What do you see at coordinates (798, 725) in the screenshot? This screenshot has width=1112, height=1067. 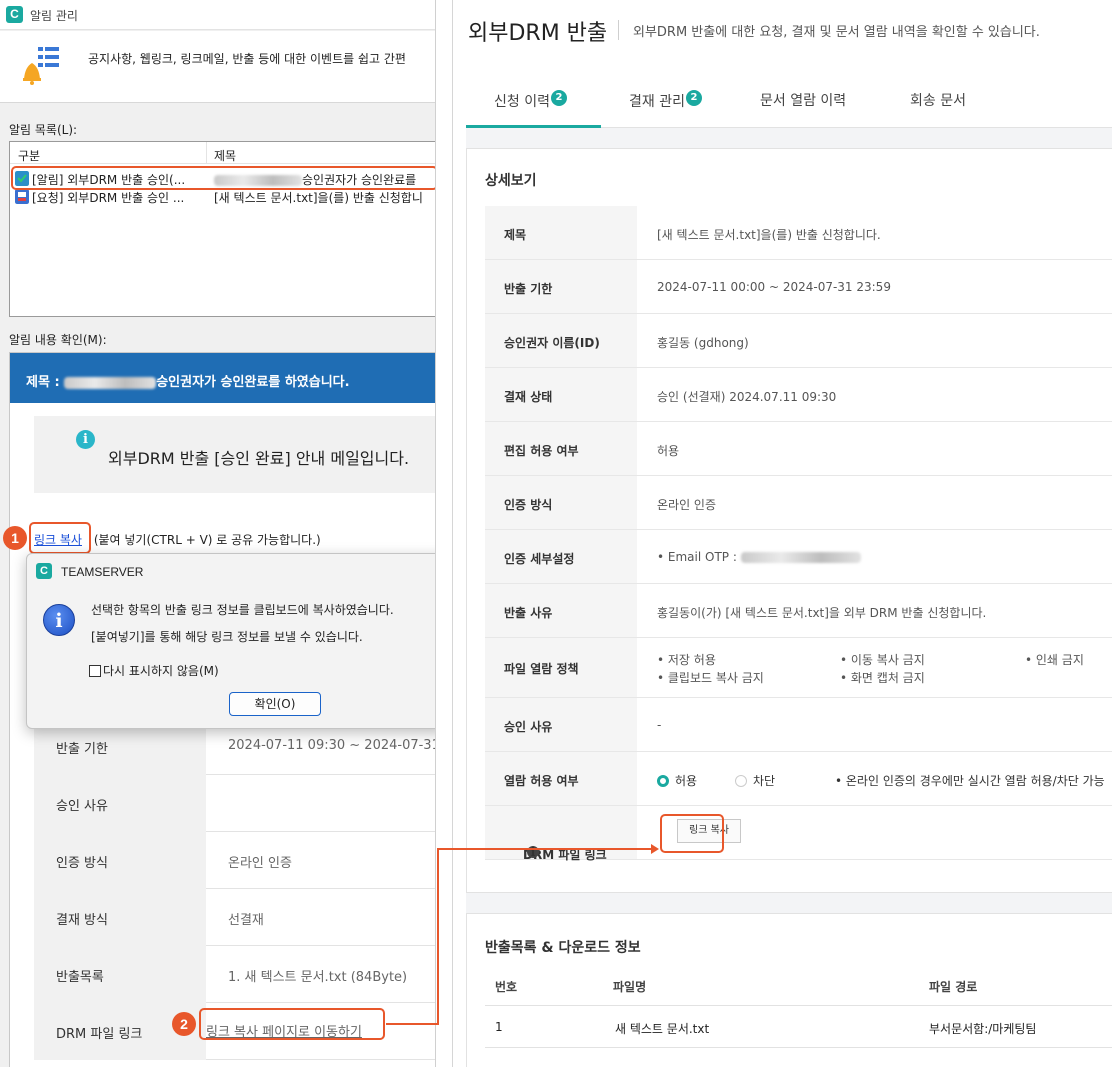 I see `detail-row-approve-reason: 승인 사유 -` at bounding box center [798, 725].